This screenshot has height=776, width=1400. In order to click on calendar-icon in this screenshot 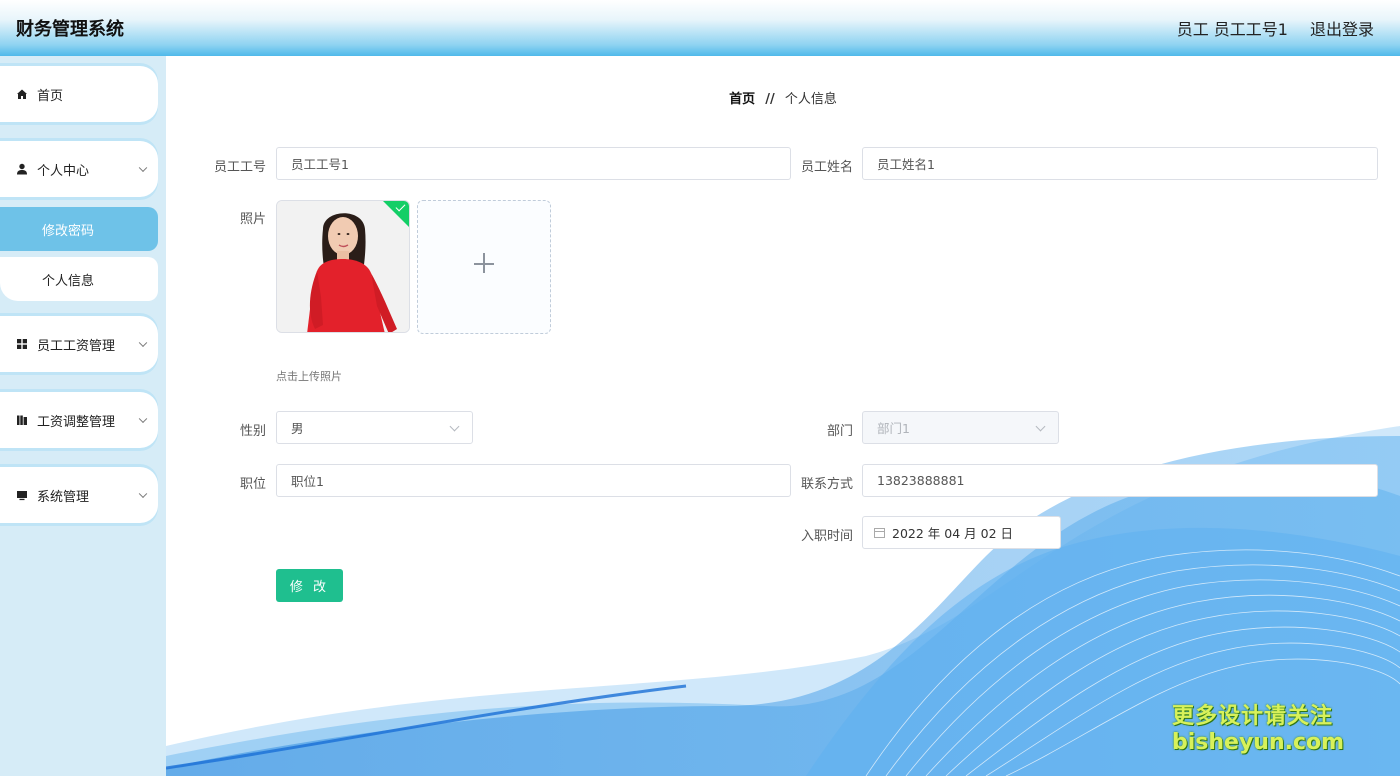, I will do `click(879, 532)`.